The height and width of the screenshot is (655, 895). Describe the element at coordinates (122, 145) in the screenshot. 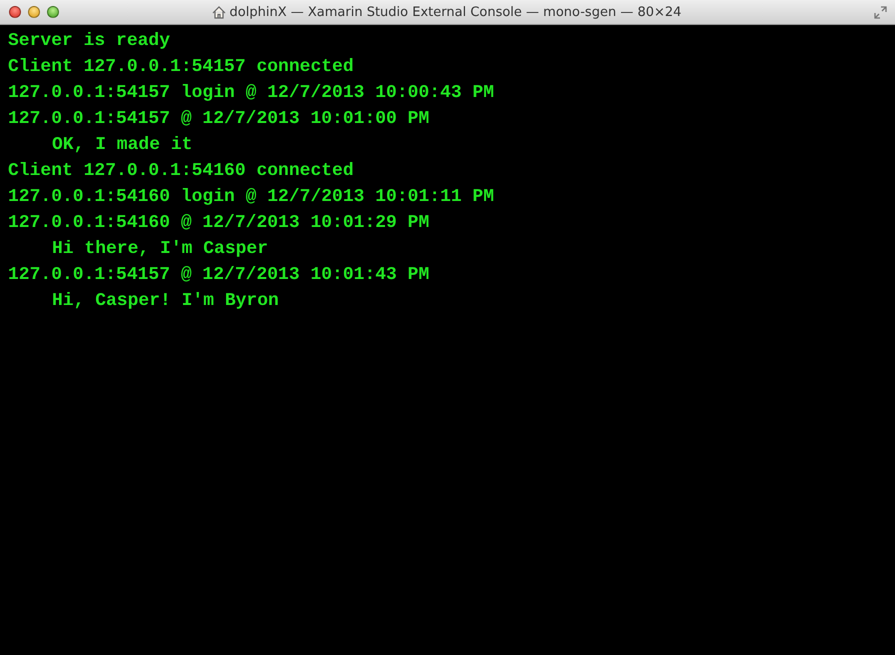

I see `console-line: OK, I made it` at that location.